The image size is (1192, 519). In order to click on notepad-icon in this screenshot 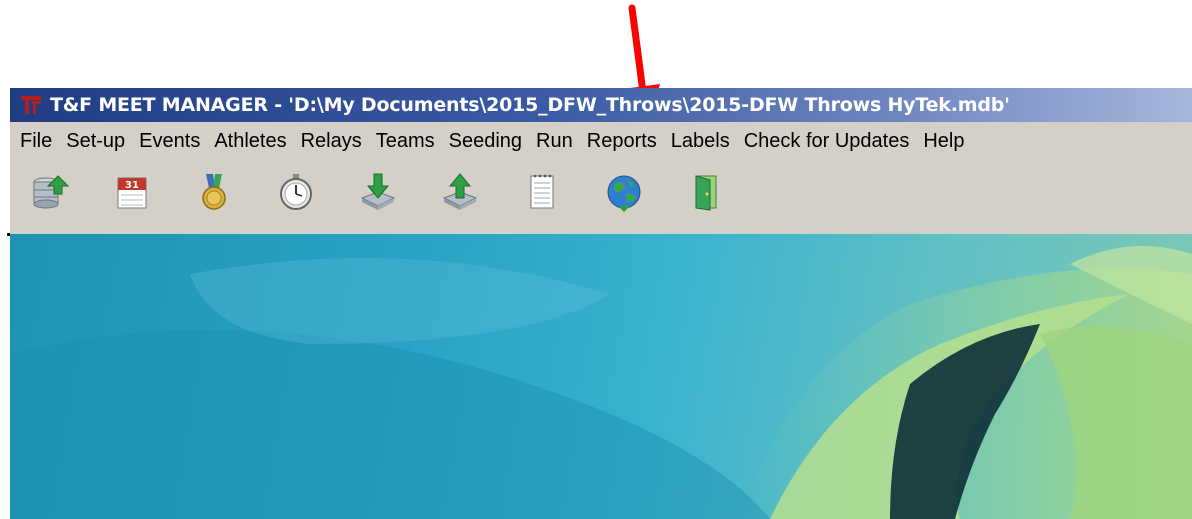, I will do `click(542, 191)`.